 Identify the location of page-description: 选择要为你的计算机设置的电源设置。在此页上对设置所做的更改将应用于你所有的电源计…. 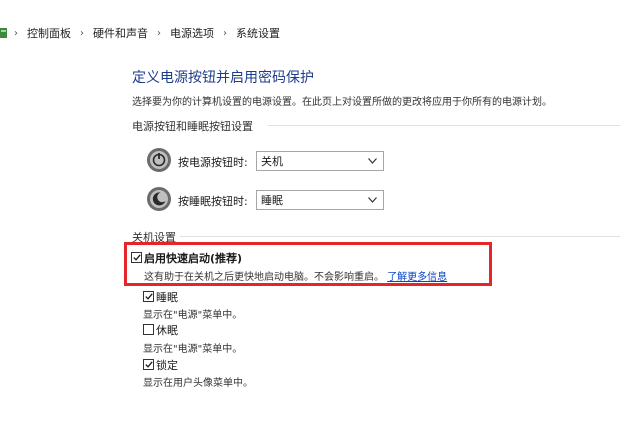
(342, 102).